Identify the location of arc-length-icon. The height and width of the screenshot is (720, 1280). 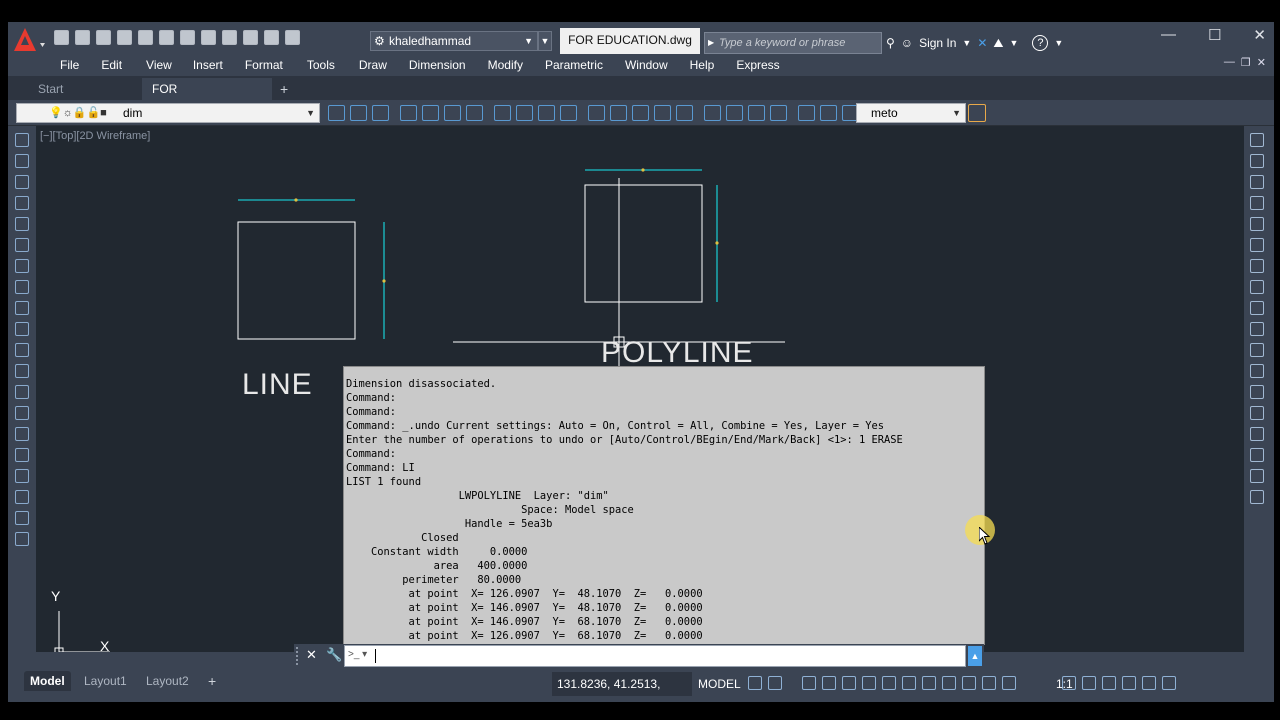
(452, 113).